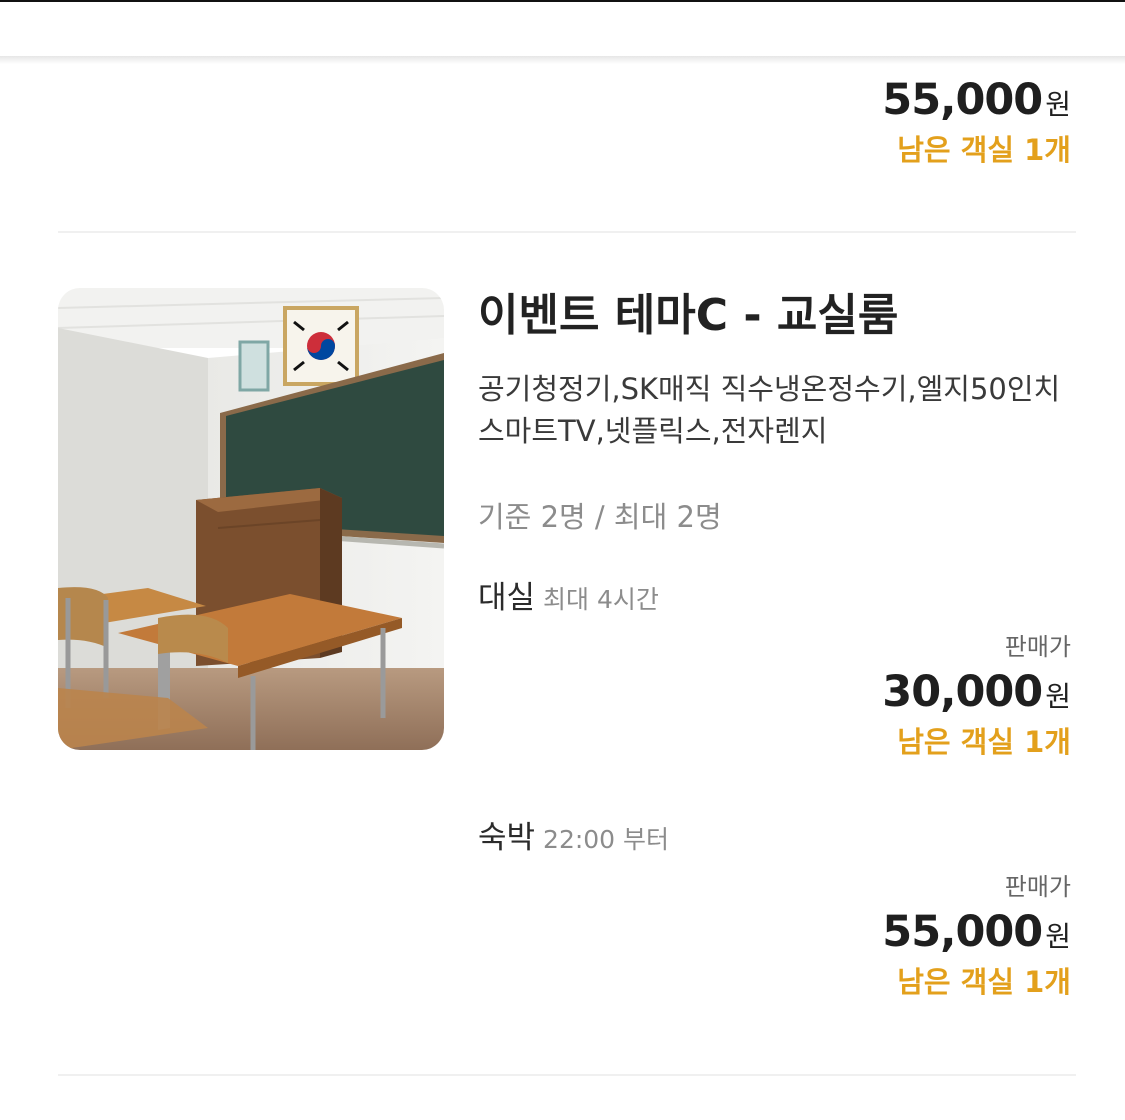 This screenshot has height=1120, width=1125. What do you see at coordinates (562, 1) in the screenshot?
I see `top-border` at bounding box center [562, 1].